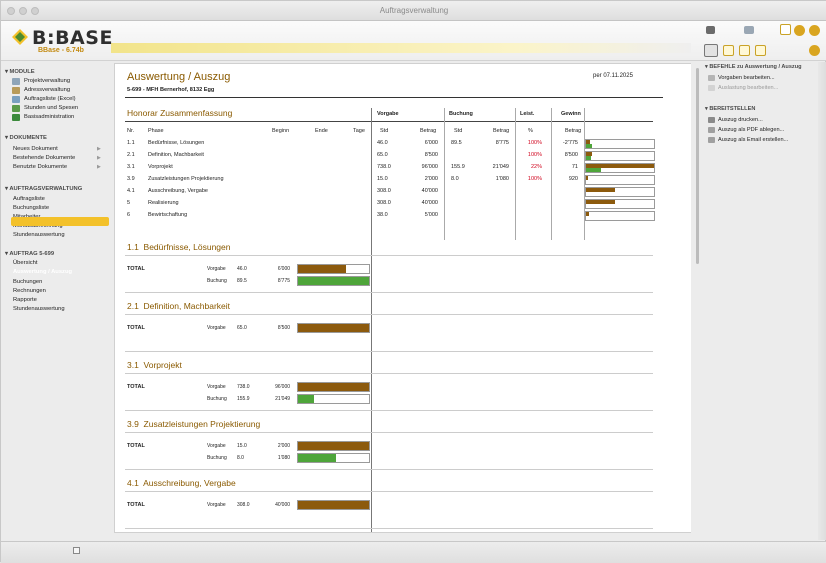  I want to click on detail-betrag: 2'000, so click(283, 446).